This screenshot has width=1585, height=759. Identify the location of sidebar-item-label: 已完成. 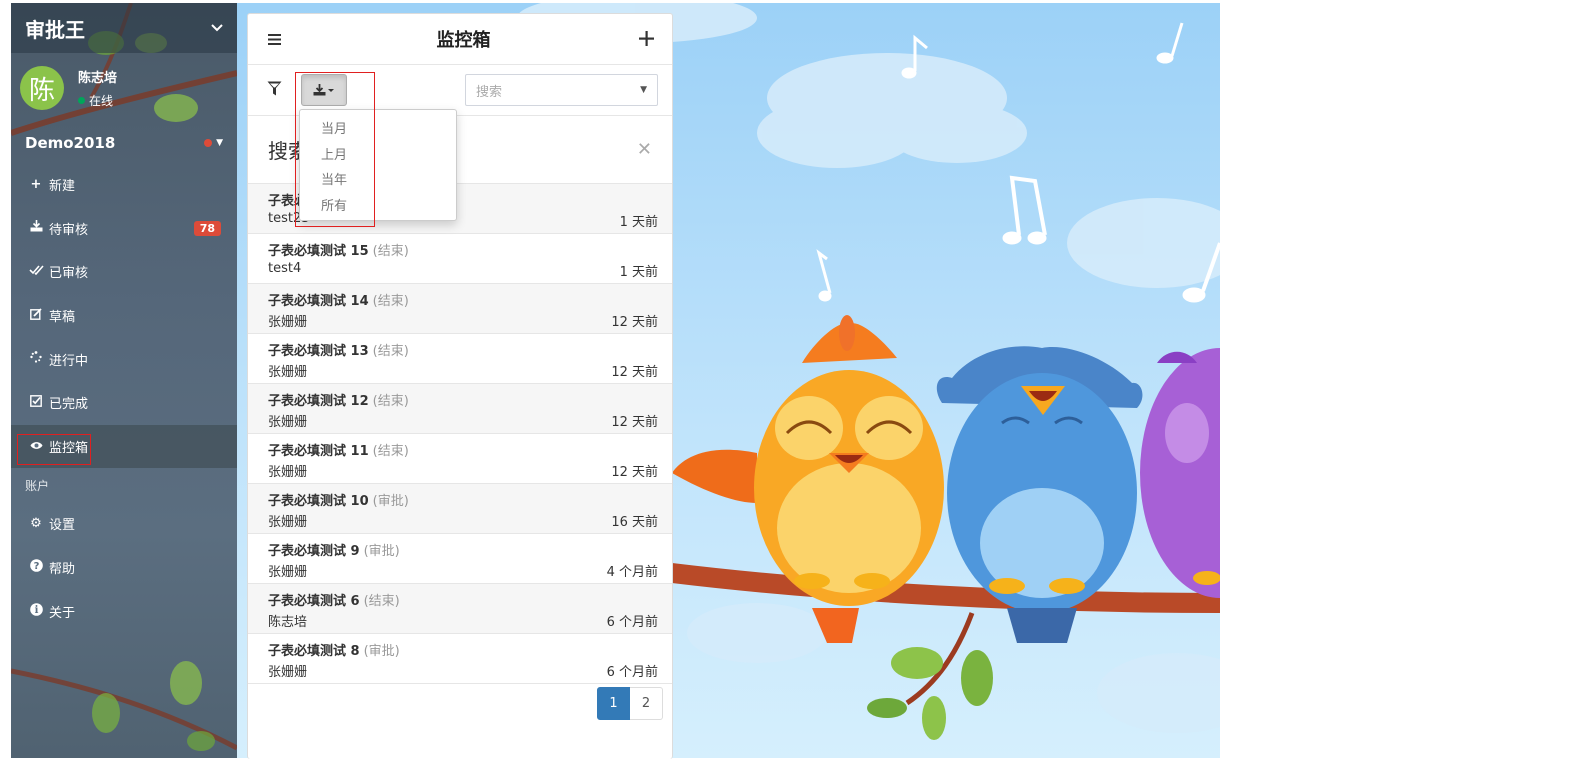
(69, 405).